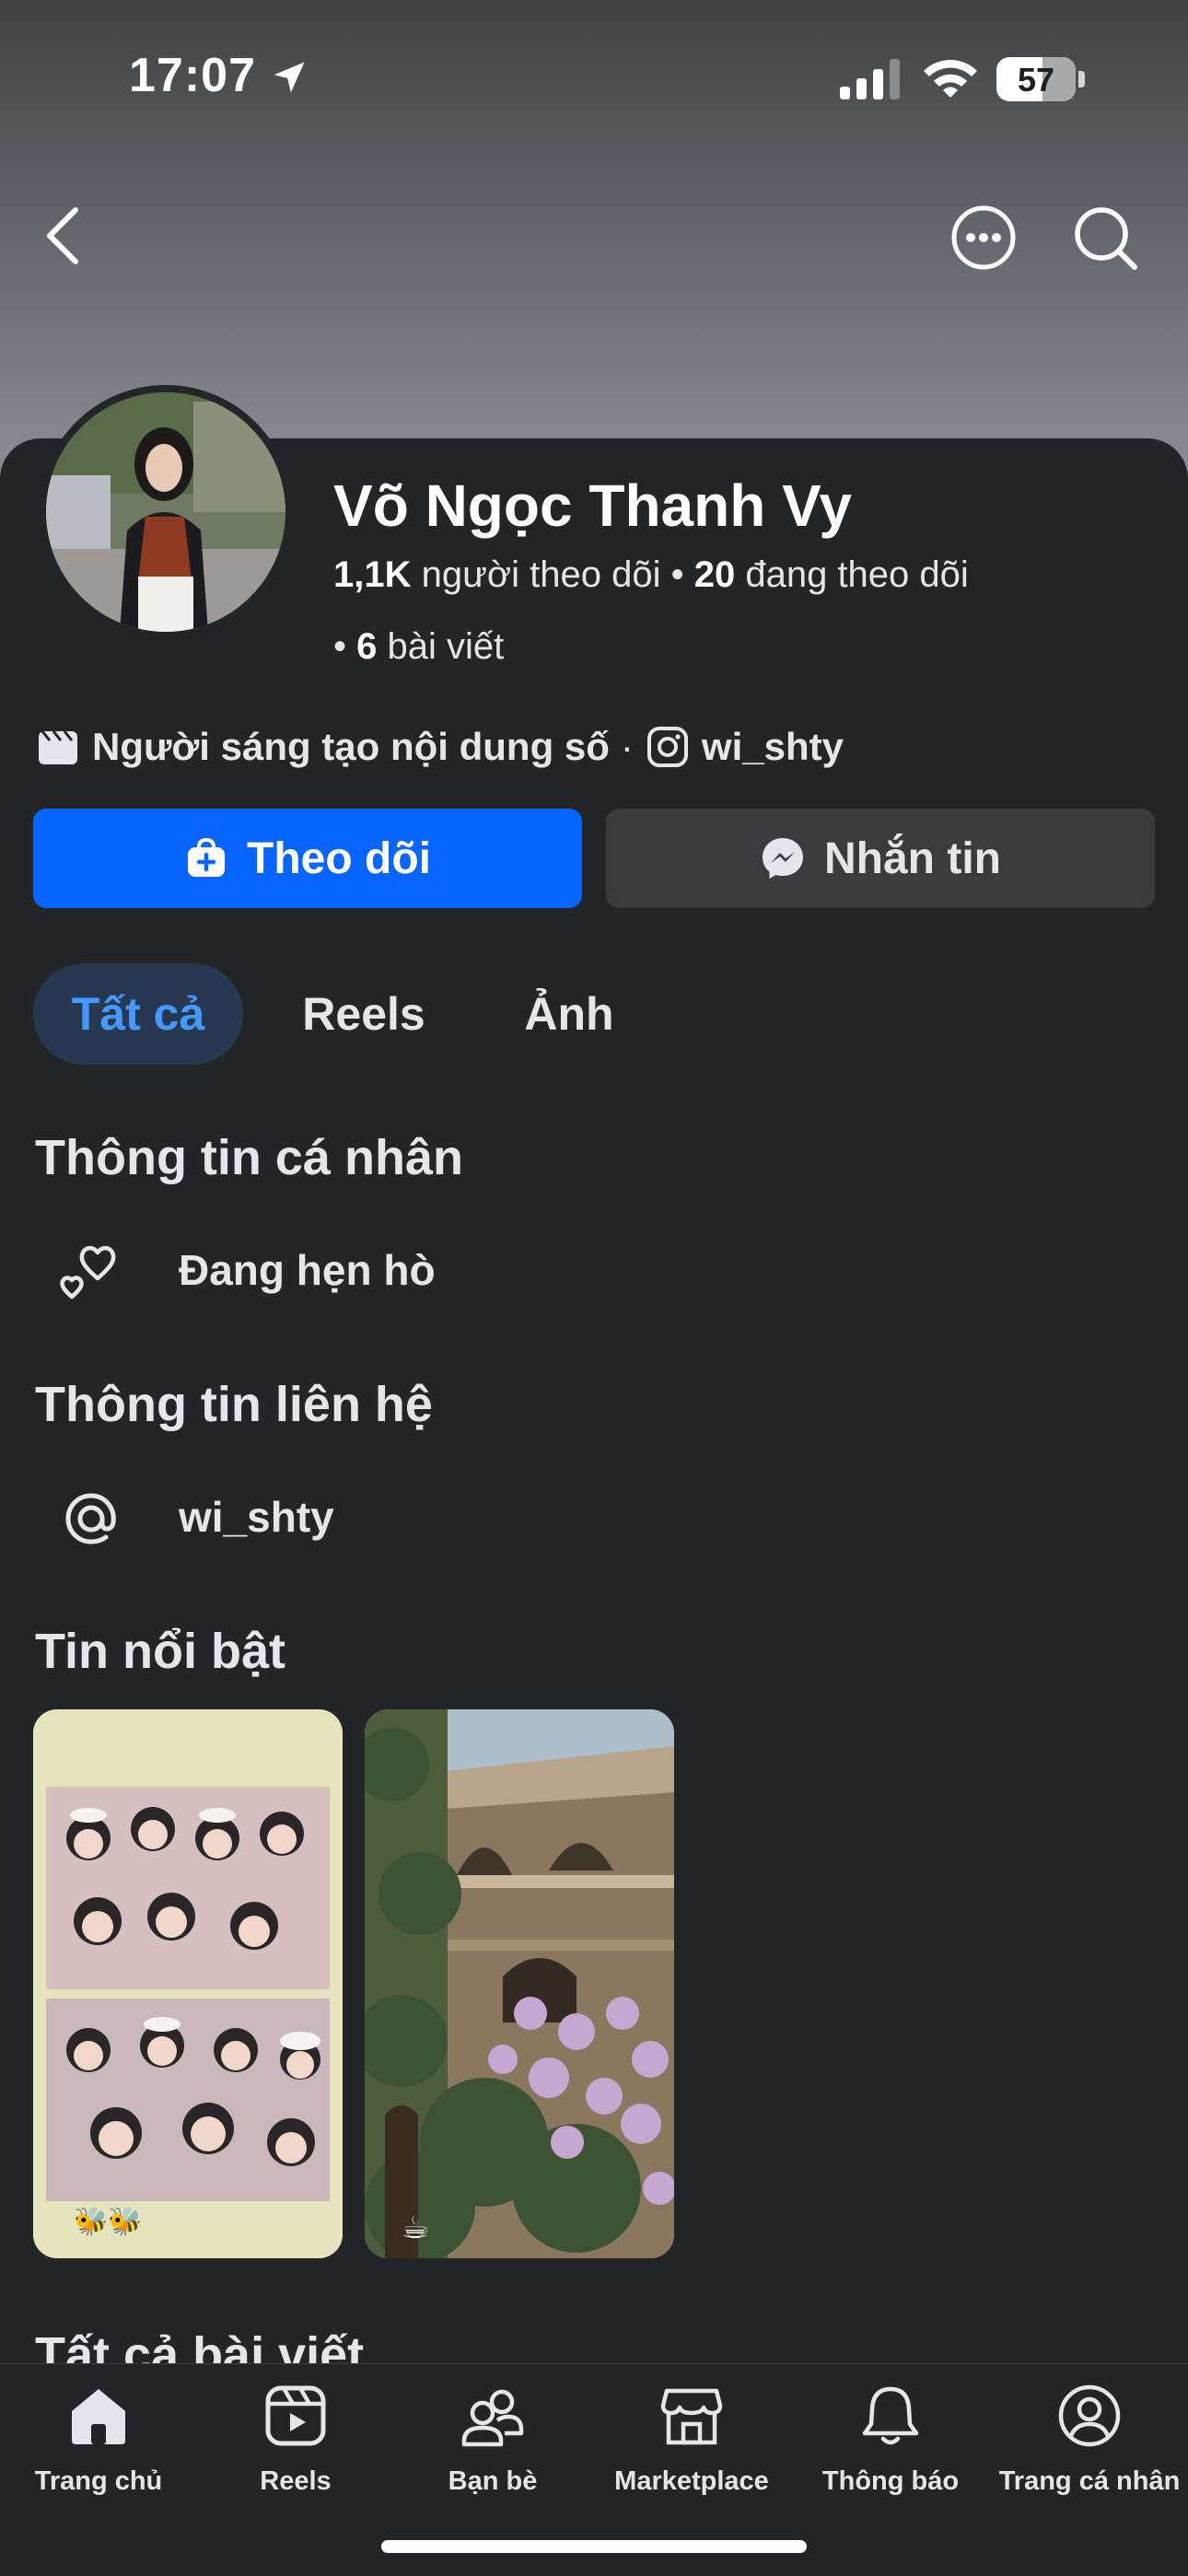 This screenshot has width=1188, height=2576. What do you see at coordinates (66, 236) in the screenshot?
I see `back-chevron-icon` at bounding box center [66, 236].